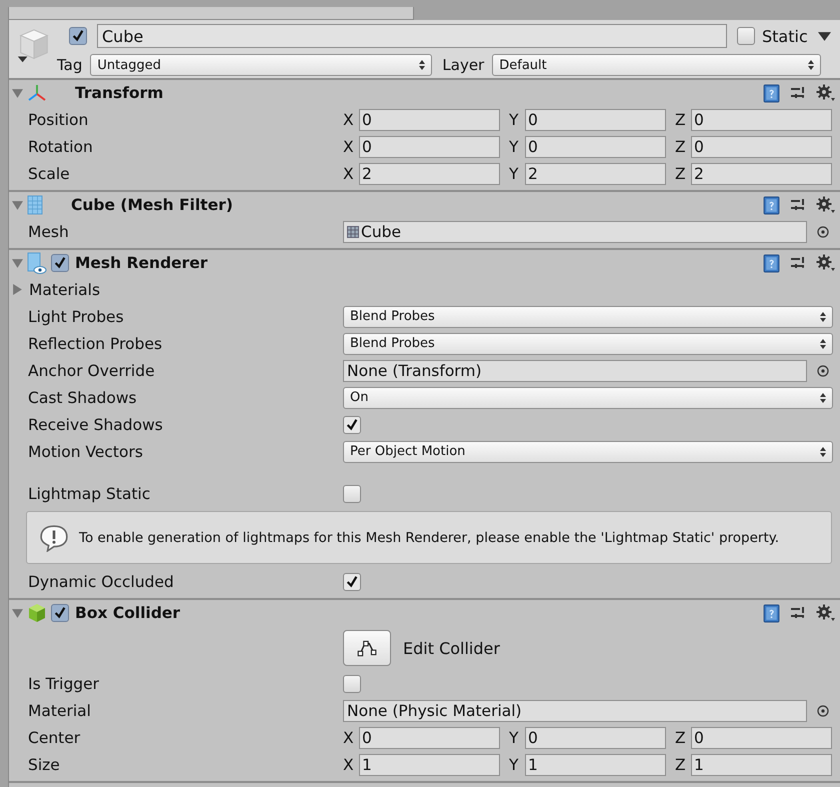 The width and height of the screenshot is (840, 787). Describe the element at coordinates (785, 36) in the screenshot. I see `static-label: Static` at that location.